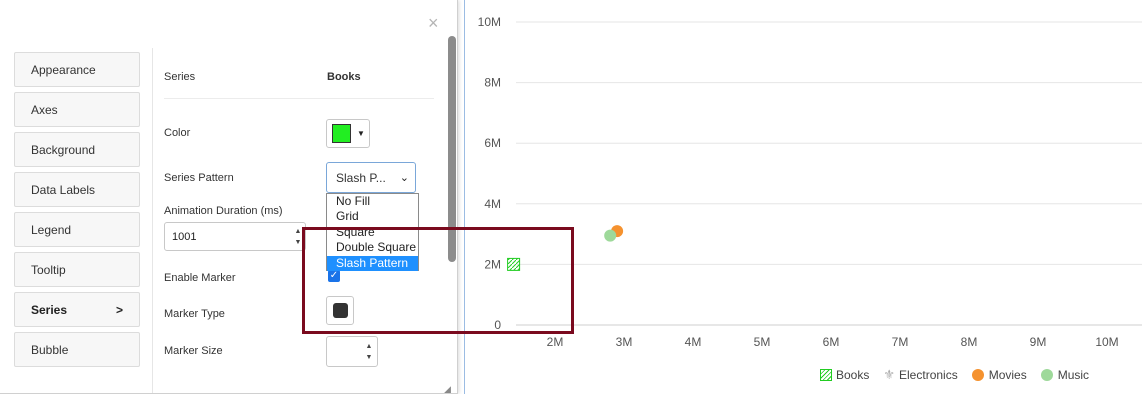  What do you see at coordinates (1038, 342) in the screenshot?
I see `x-tick-label: 9M` at bounding box center [1038, 342].